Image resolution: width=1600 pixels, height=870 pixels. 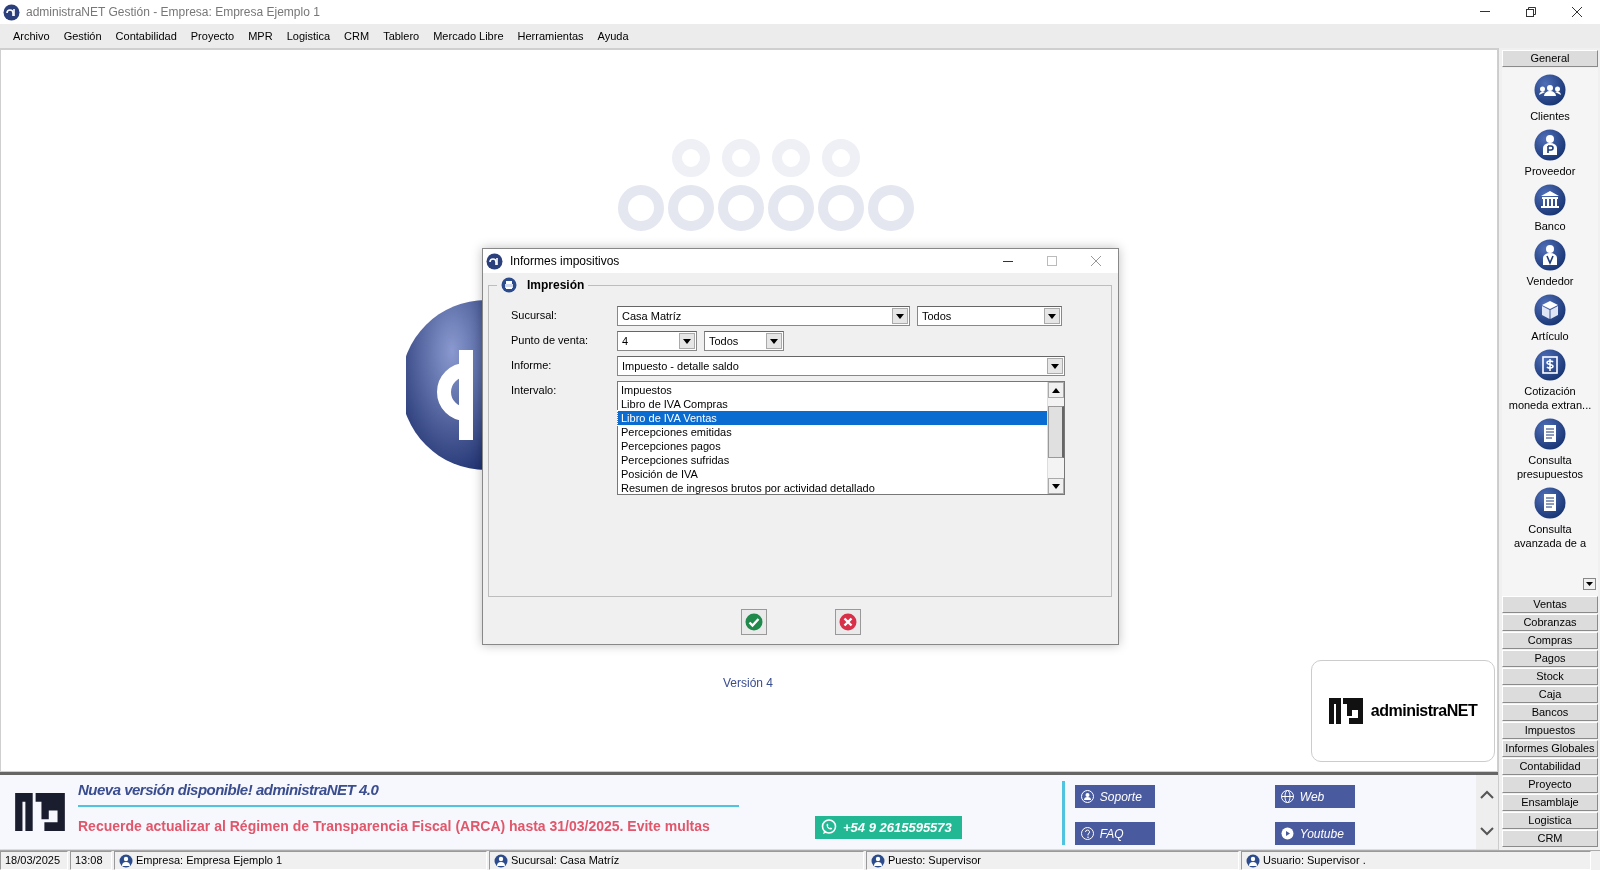 What do you see at coordinates (1550, 784) in the screenshot?
I see `sidebar-group-button: Proyecto` at bounding box center [1550, 784].